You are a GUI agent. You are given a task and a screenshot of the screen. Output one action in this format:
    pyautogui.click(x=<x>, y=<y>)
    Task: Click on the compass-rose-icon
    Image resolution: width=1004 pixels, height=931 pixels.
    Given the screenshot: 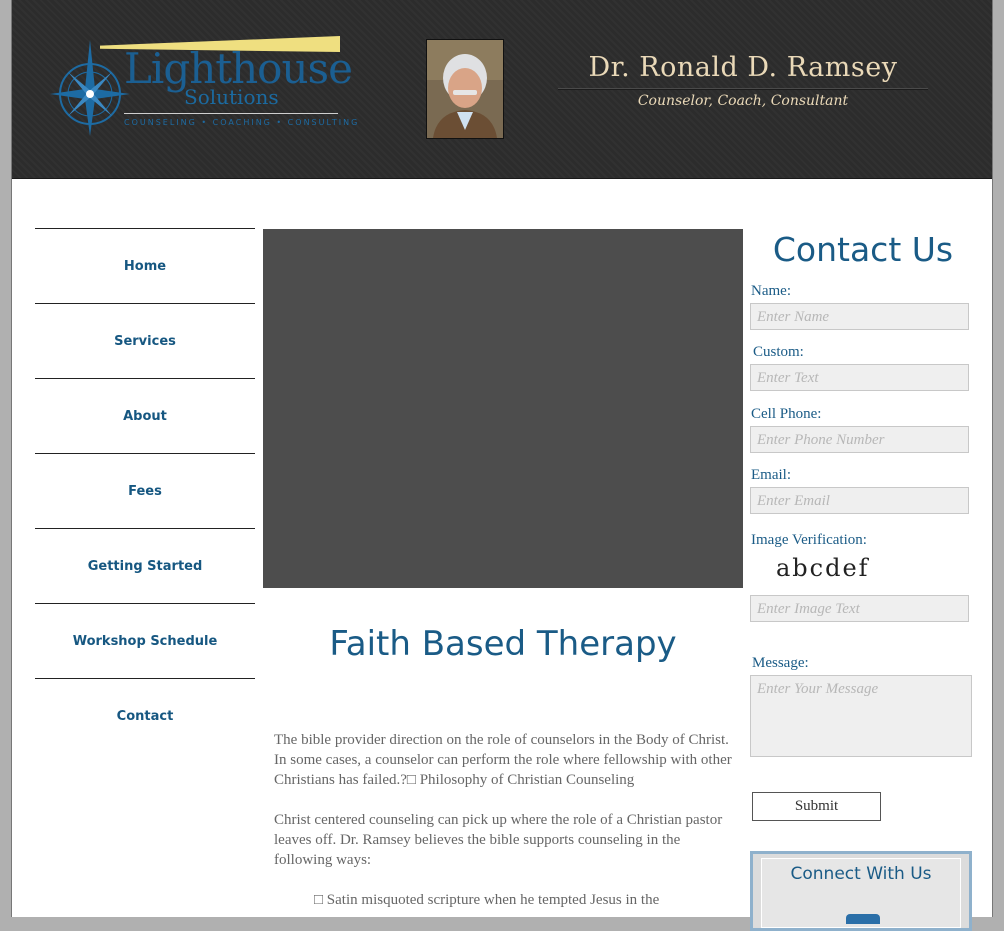 What is the action you would take?
    pyautogui.click(x=90, y=88)
    